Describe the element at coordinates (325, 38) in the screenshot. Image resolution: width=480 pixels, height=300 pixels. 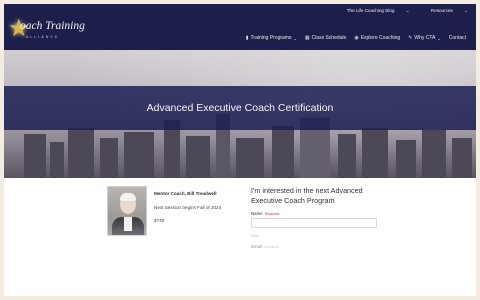
I see `nav-class-schedule: ▦ Class Schedule` at that location.